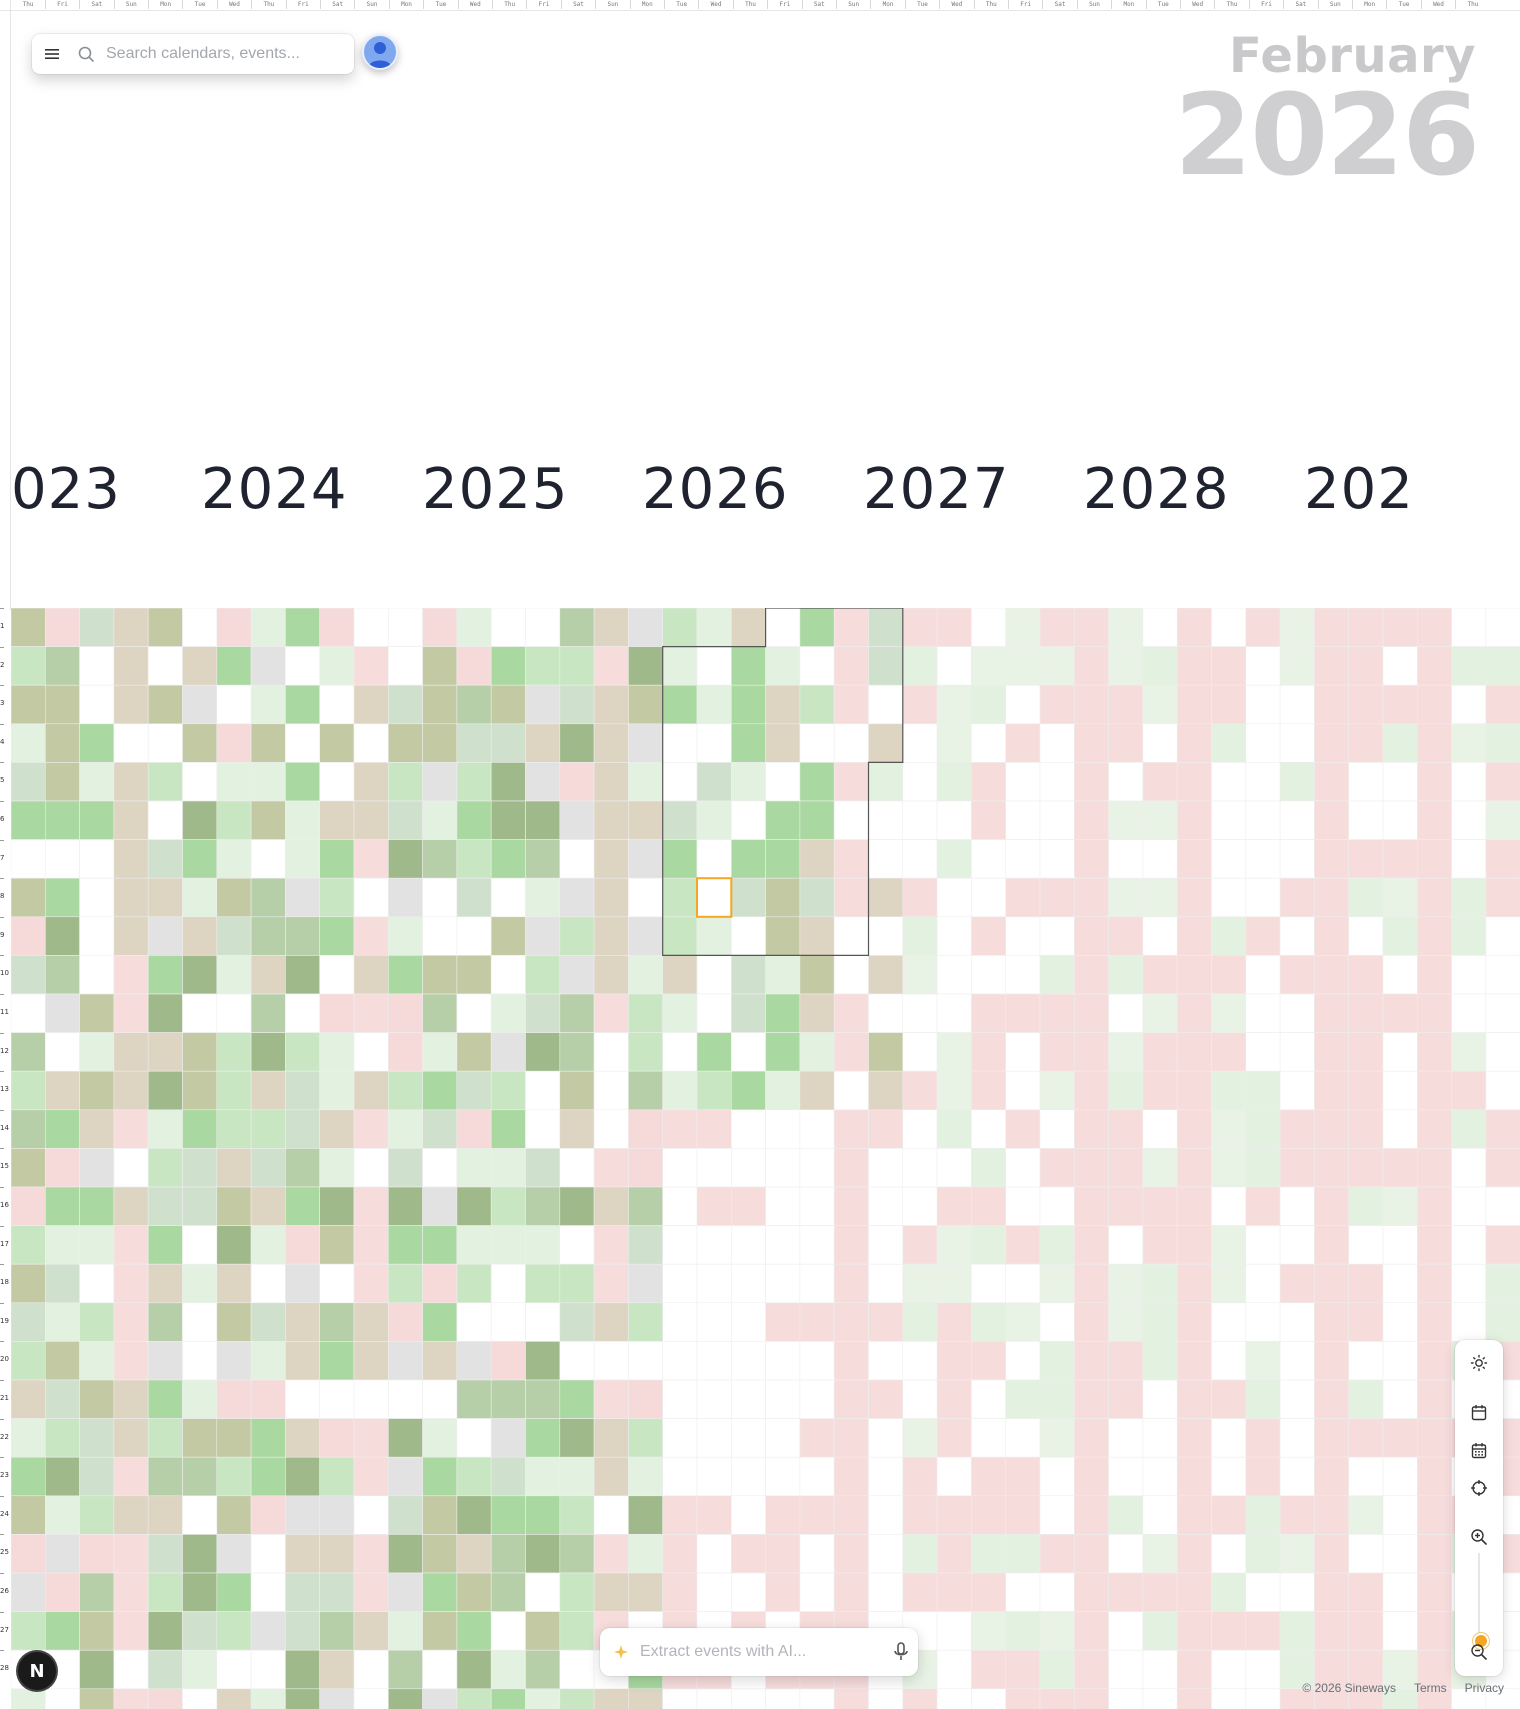 The width and height of the screenshot is (1520, 1709). I want to click on avatar, so click(380, 52).